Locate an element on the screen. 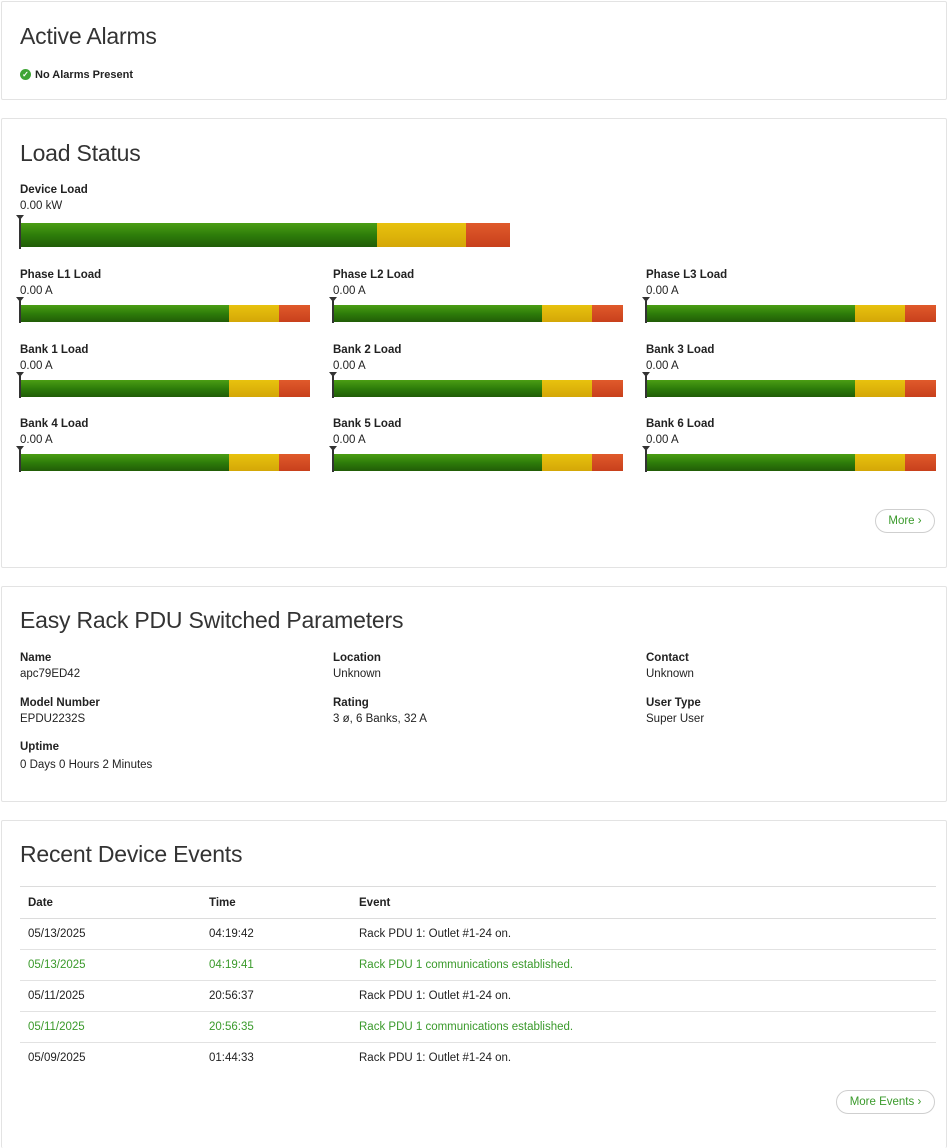 The image size is (949, 1148). bank-5-load-marker is located at coordinates (333, 459).